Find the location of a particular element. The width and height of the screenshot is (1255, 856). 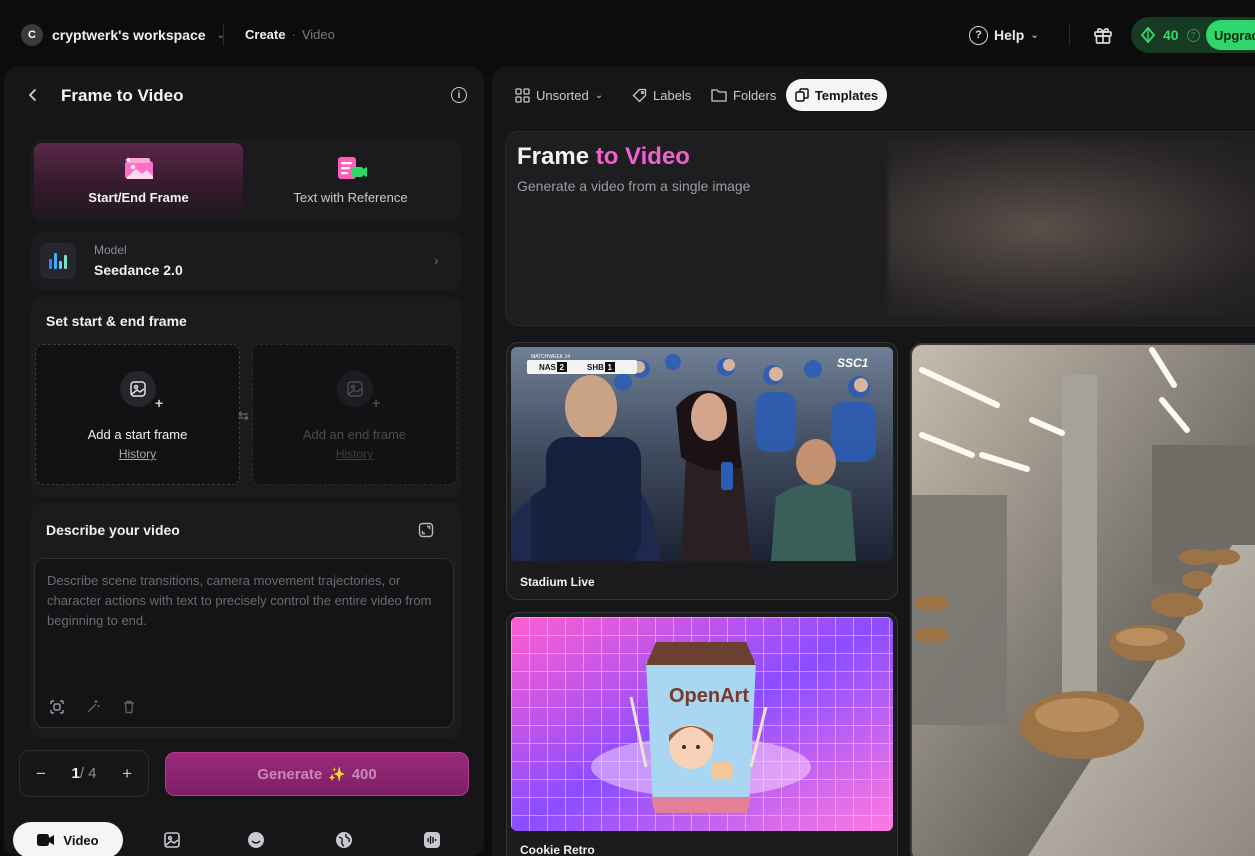

workspace-avatar: C is located at coordinates (32, 35).